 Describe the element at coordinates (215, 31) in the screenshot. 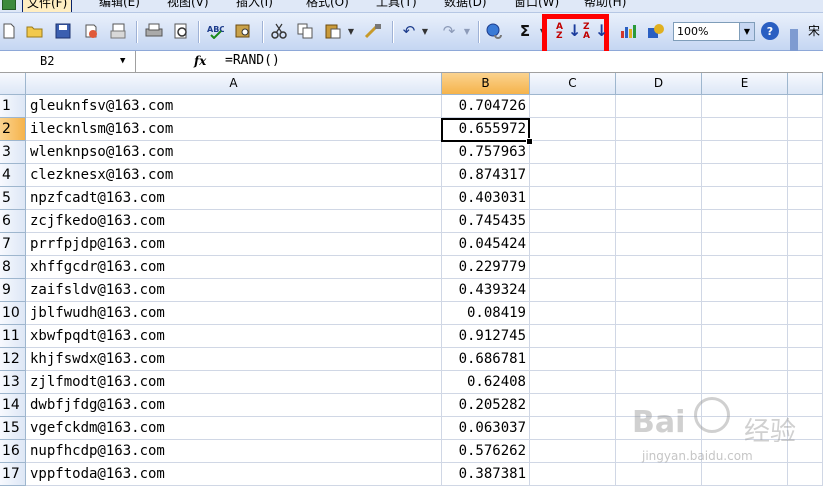

I see `spelling-icon: ABC` at that location.